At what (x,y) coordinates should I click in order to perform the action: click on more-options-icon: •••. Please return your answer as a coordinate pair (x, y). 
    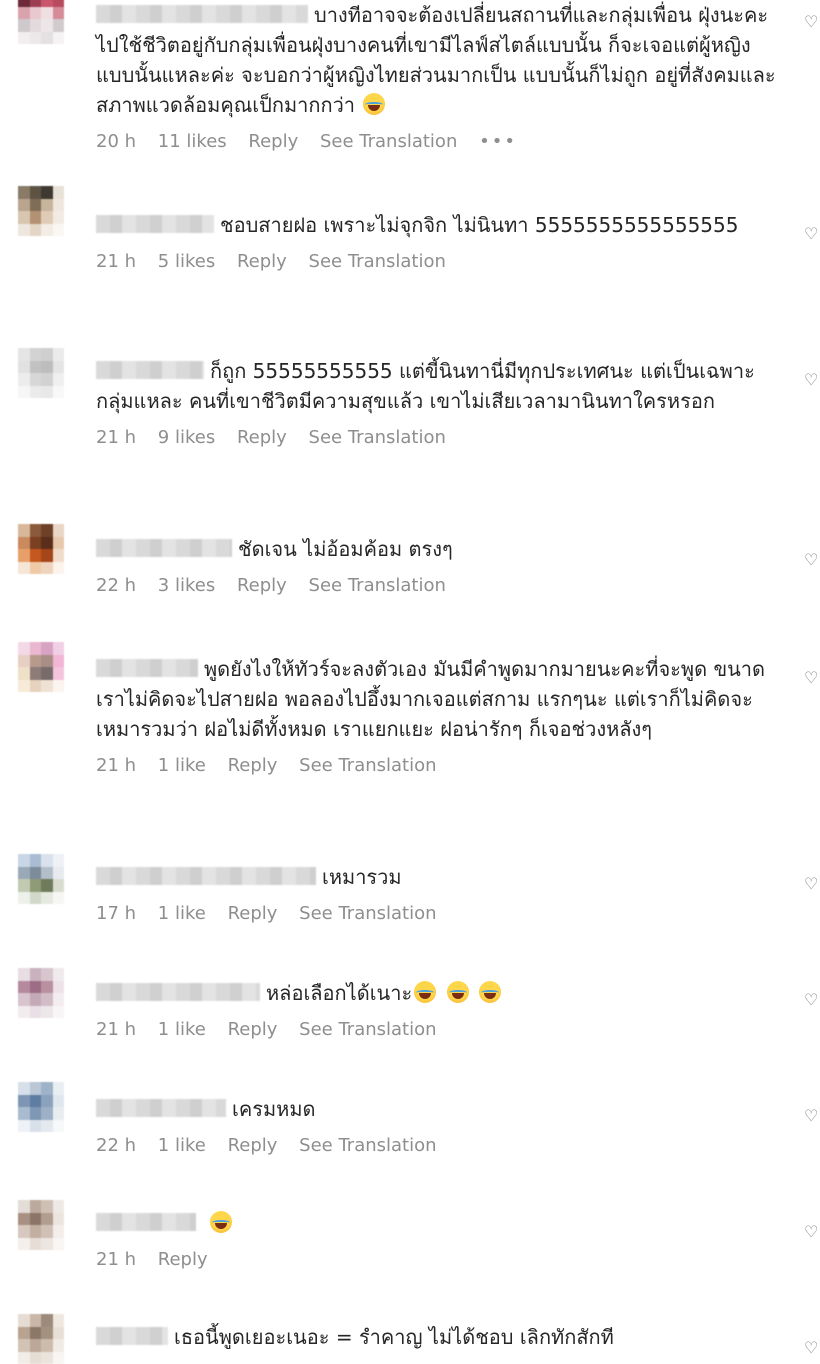
    Looking at the image, I should click on (498, 141).